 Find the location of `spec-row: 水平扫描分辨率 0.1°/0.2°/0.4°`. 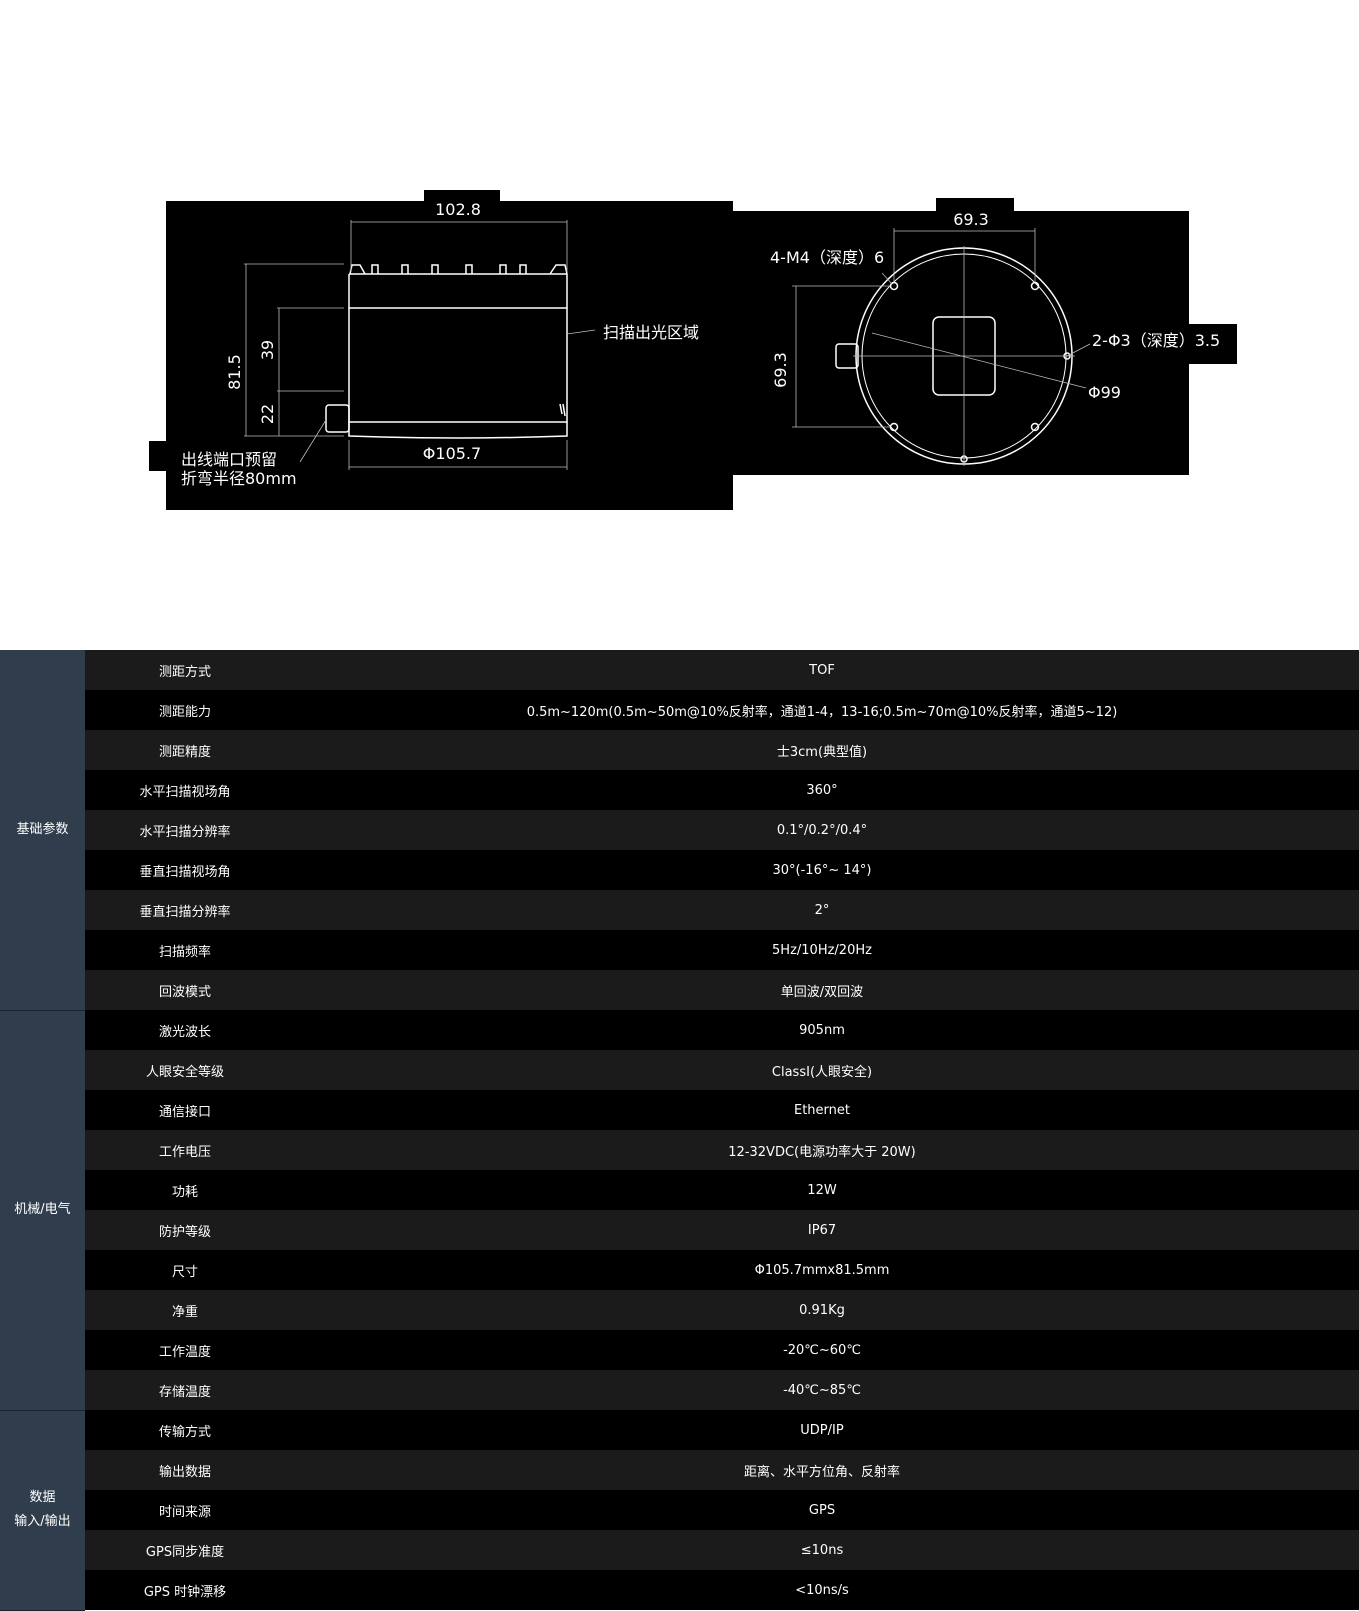

spec-row: 水平扫描分辨率 0.1°/0.2°/0.4° is located at coordinates (679, 830).